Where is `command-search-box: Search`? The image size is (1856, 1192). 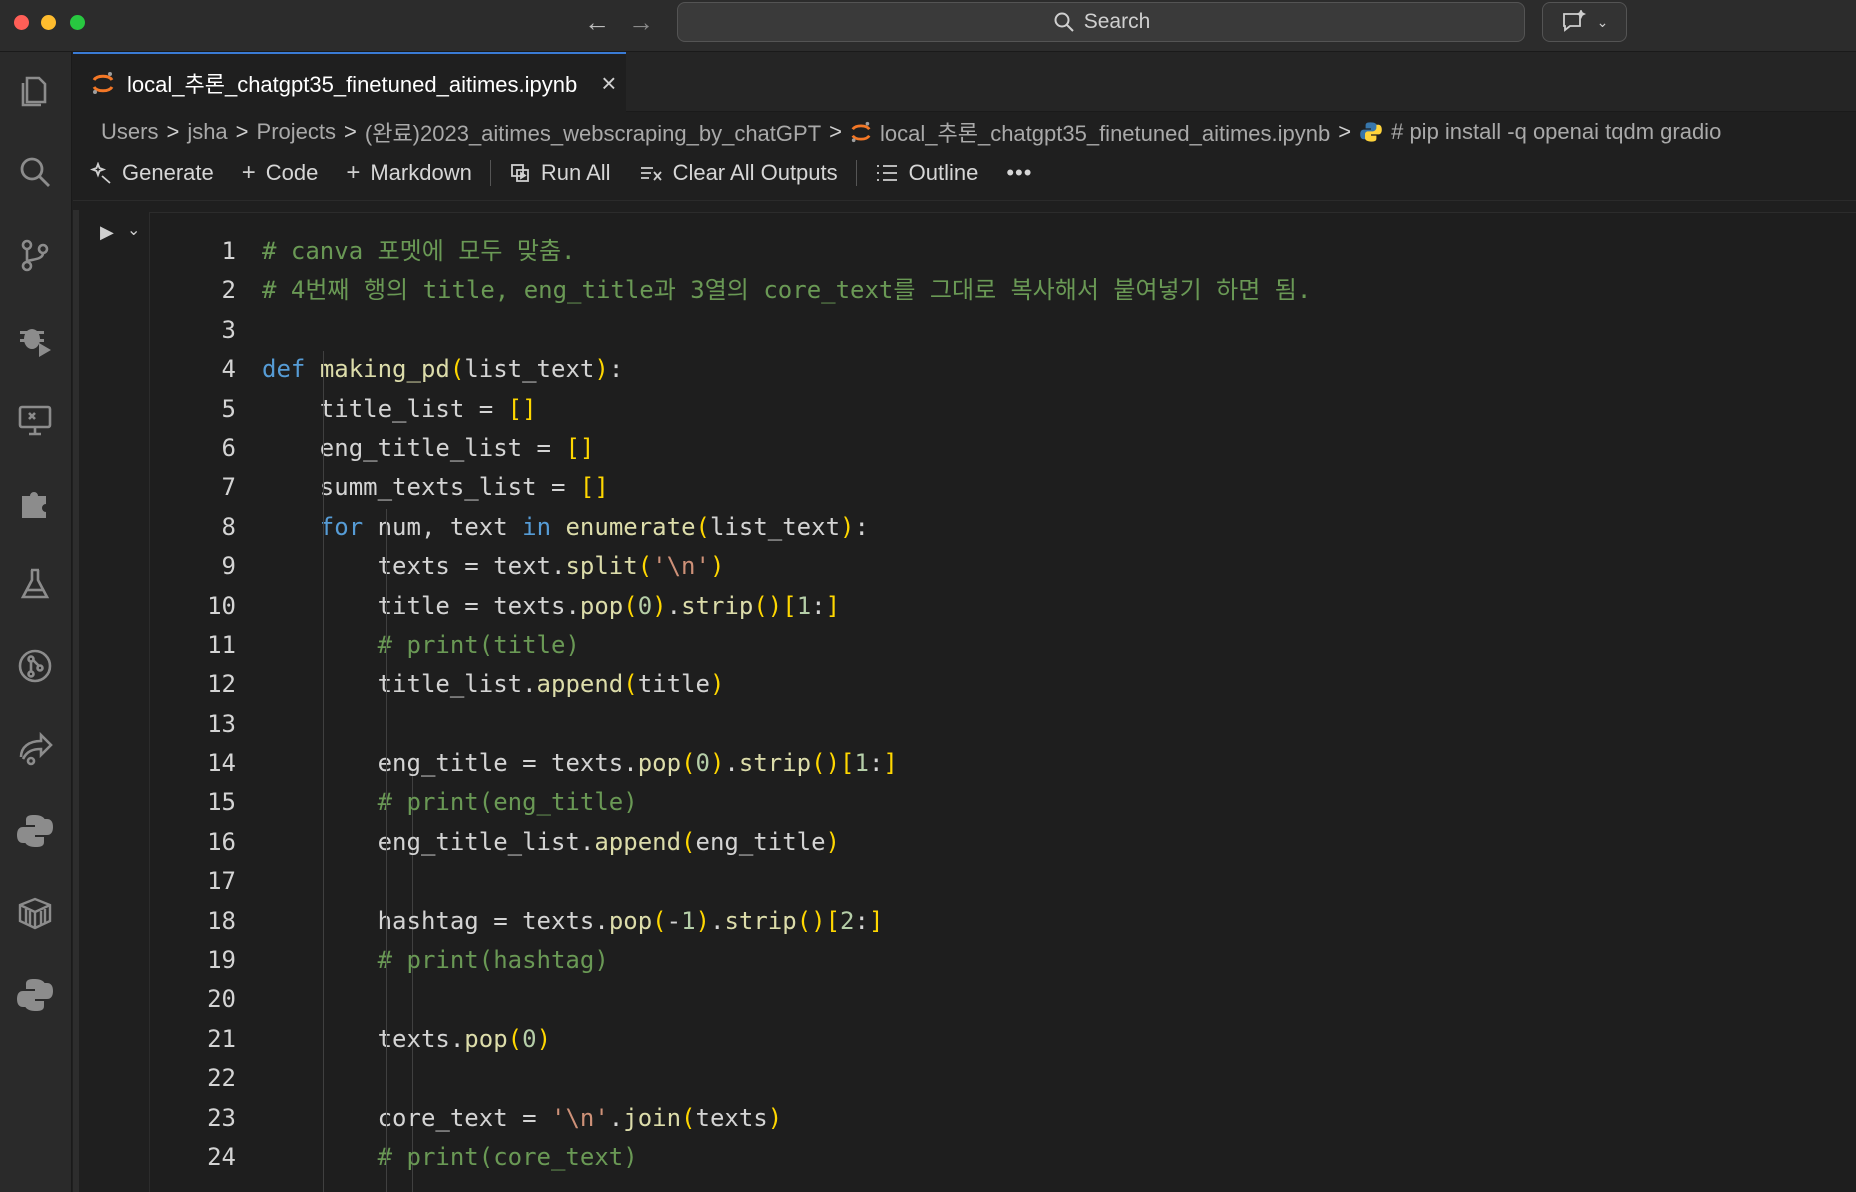
command-search-box: Search is located at coordinates (1101, 22).